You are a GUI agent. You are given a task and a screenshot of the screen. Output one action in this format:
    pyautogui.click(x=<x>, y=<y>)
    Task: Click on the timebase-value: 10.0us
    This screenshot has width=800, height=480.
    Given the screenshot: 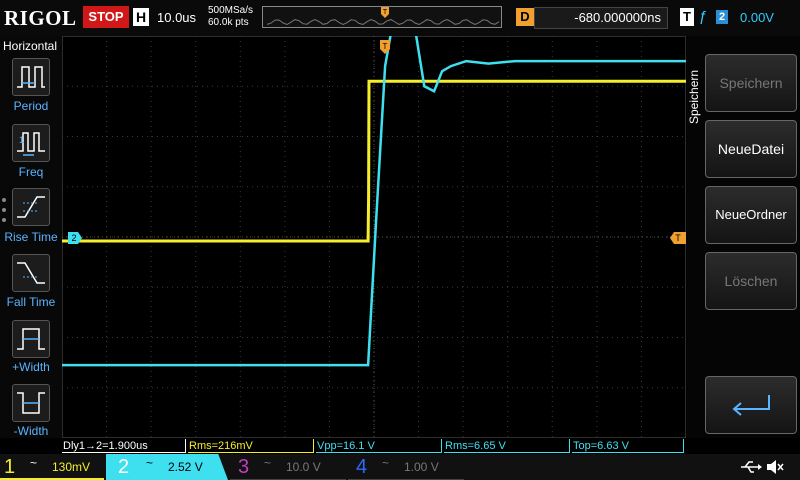 What is the action you would take?
    pyautogui.click(x=176, y=17)
    